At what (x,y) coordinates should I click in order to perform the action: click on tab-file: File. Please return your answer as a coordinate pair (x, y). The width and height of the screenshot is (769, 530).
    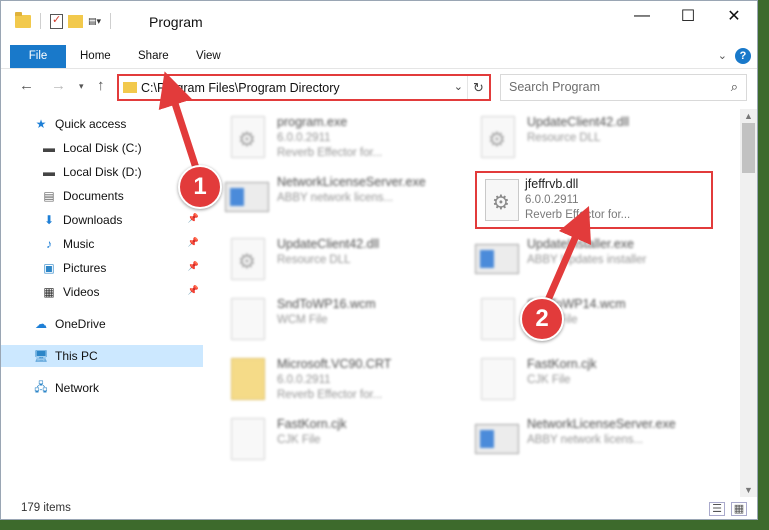
    Looking at the image, I should click on (38, 56).